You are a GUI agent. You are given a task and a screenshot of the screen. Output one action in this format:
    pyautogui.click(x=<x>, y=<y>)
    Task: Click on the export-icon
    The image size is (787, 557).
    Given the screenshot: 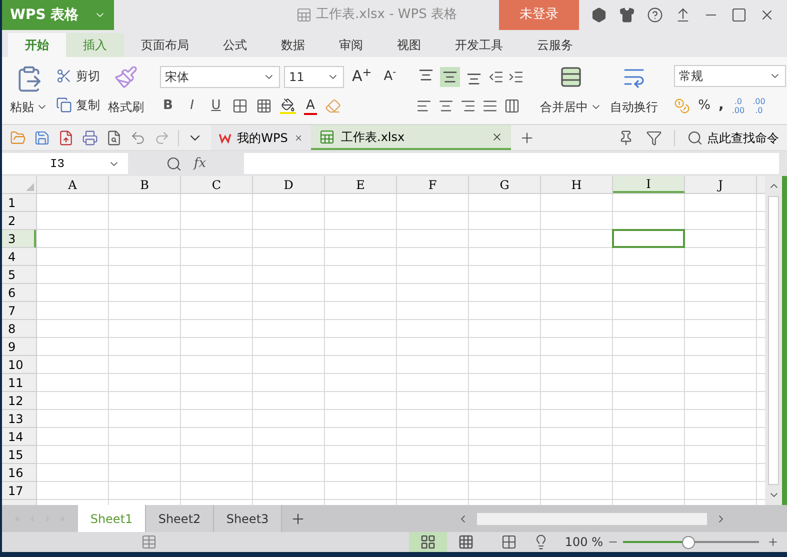 What is the action you would take?
    pyautogui.click(x=66, y=138)
    